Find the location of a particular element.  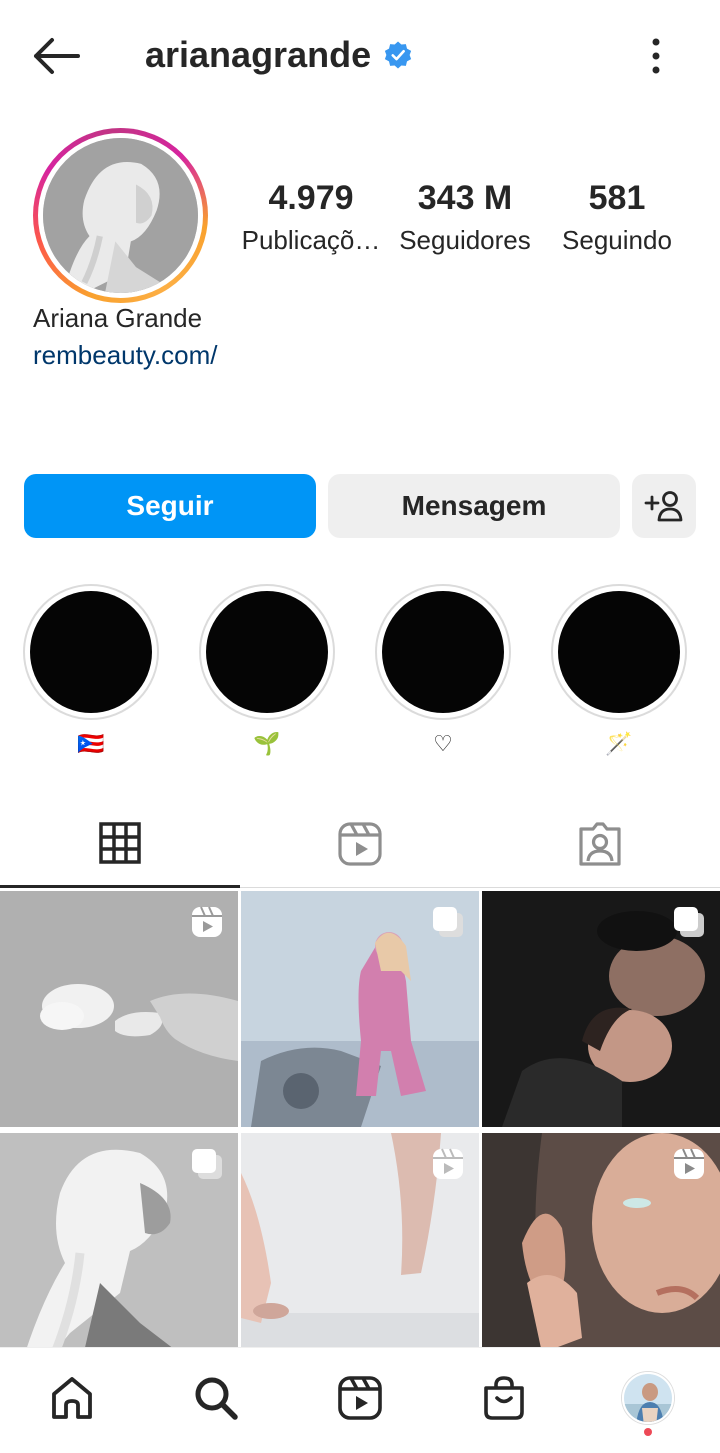

story-highlight: 🪄 is located at coordinates (619, 672).